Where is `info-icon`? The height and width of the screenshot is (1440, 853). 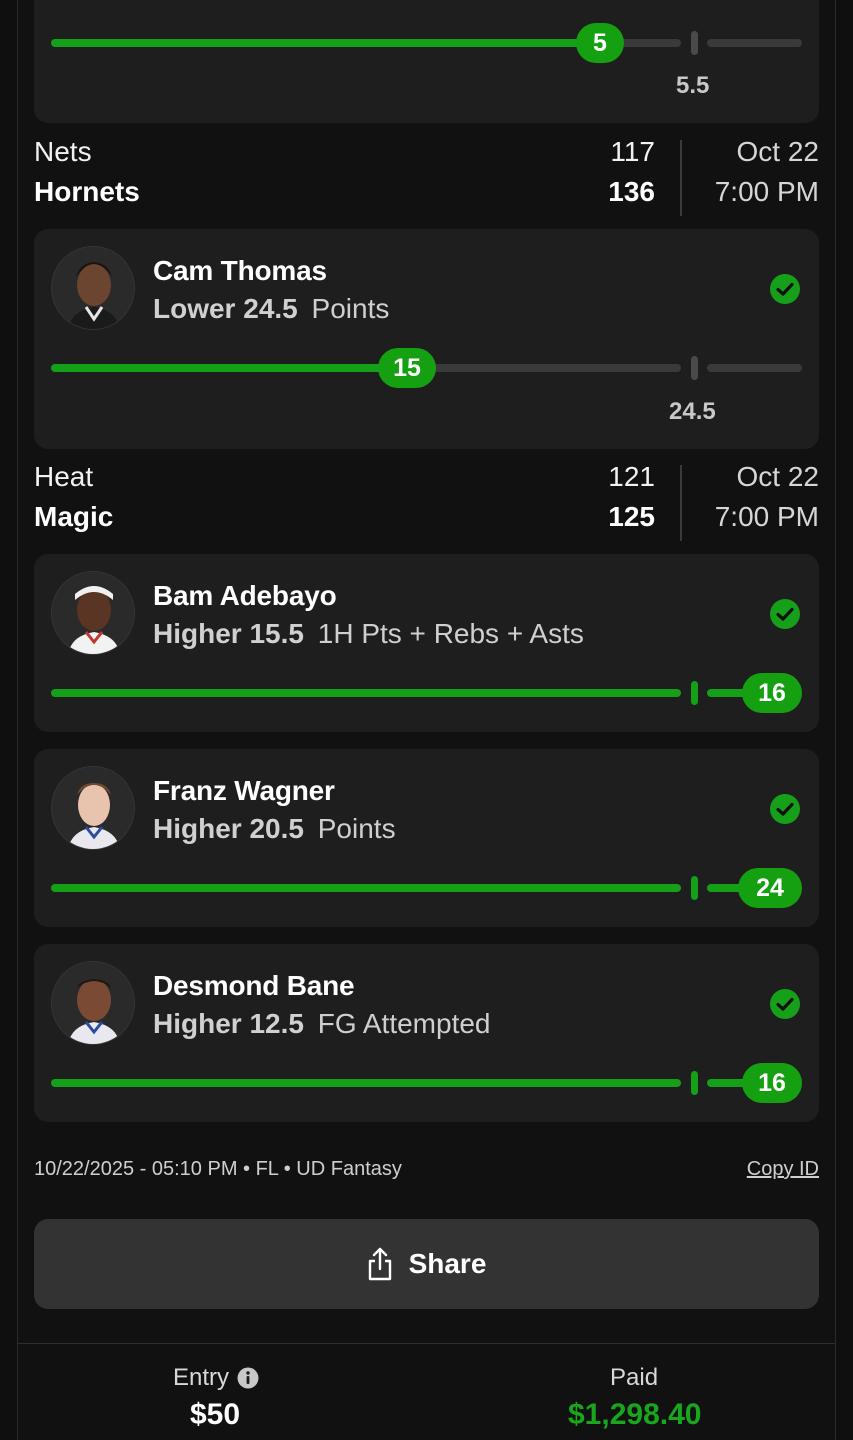 info-icon is located at coordinates (248, 1378).